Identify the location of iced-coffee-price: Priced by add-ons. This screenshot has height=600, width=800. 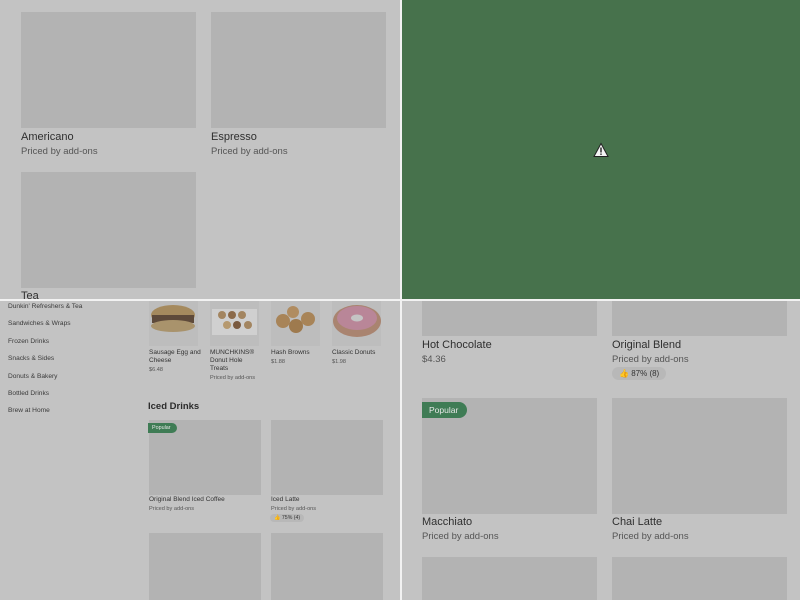
(172, 509).